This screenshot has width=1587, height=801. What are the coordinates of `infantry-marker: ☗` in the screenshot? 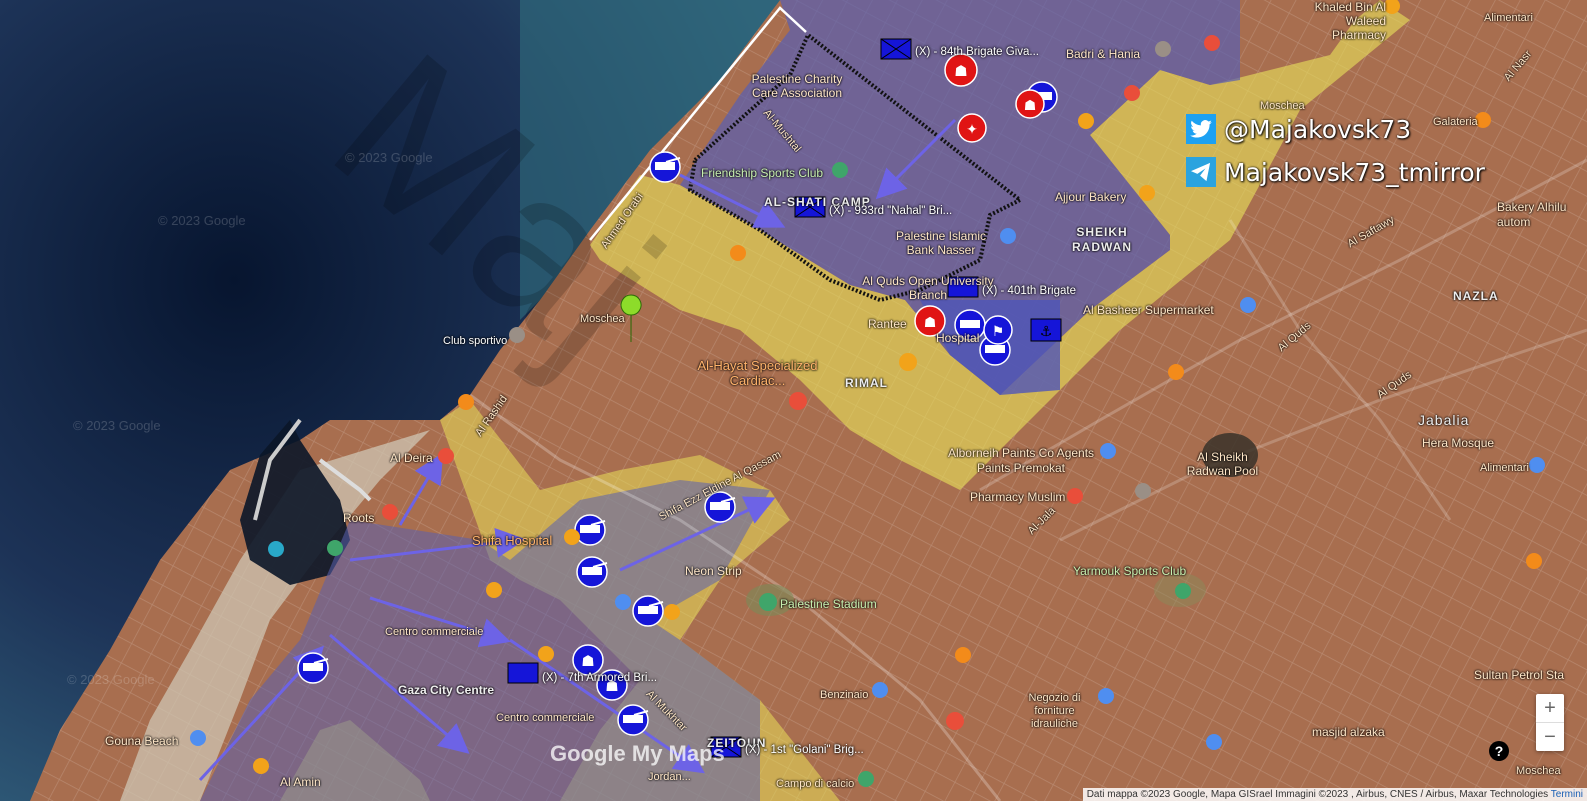 It's located at (588, 660).